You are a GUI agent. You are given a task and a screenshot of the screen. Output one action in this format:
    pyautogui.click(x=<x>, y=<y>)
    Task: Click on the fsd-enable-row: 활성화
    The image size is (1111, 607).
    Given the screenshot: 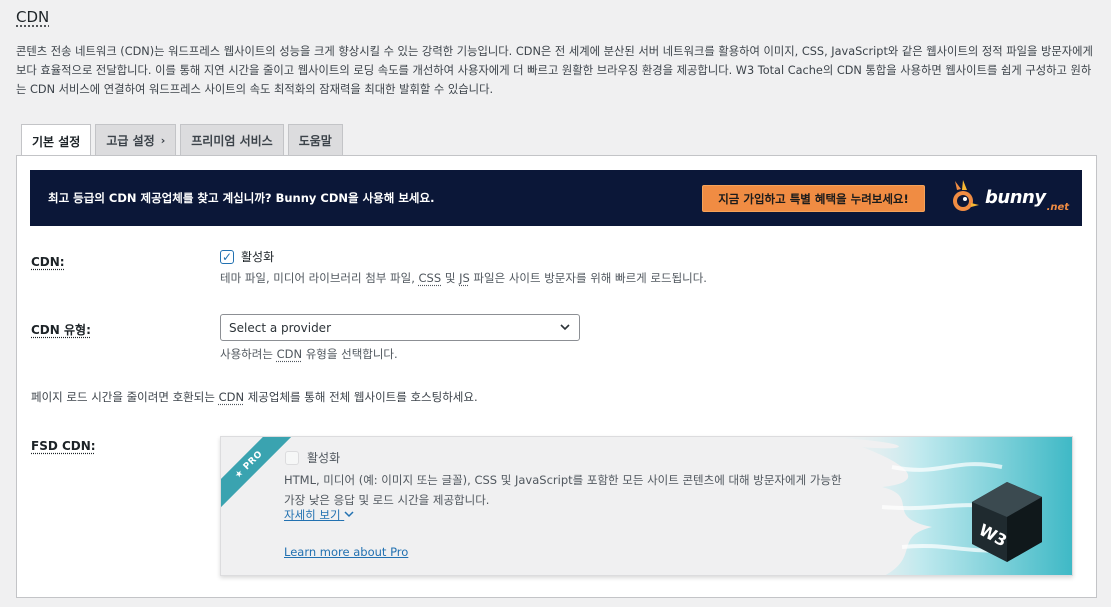 What is the action you would take?
    pyautogui.click(x=312, y=457)
    